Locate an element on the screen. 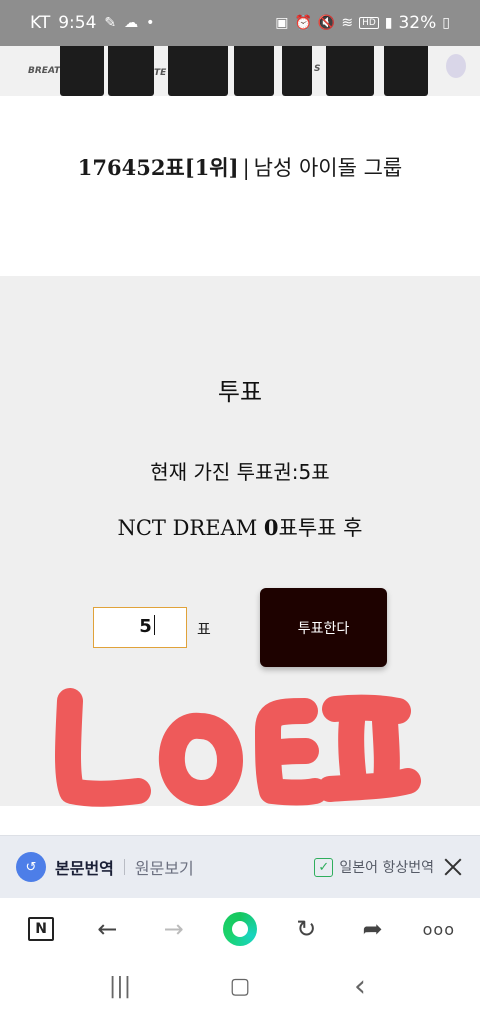 This screenshot has width=480, height=1013. status-left: KT 9:54 ✎ ☁ • is located at coordinates (92, 23).